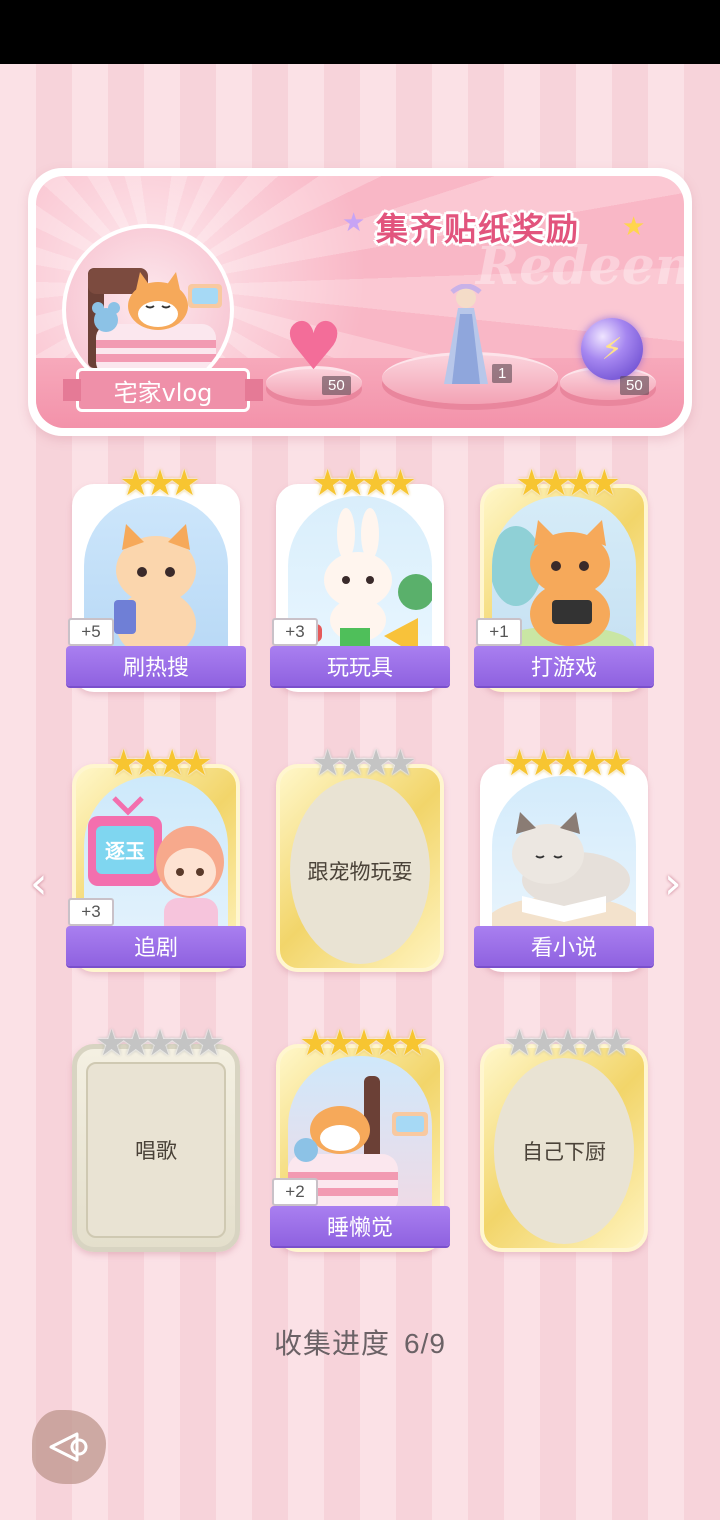 The height and width of the screenshot is (1520, 720). I want to click on status-bar, so click(360, 32).